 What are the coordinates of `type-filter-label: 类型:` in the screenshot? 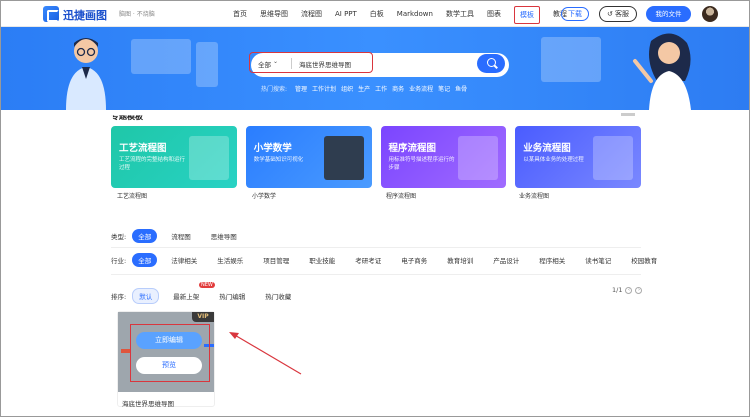 It's located at (119, 237).